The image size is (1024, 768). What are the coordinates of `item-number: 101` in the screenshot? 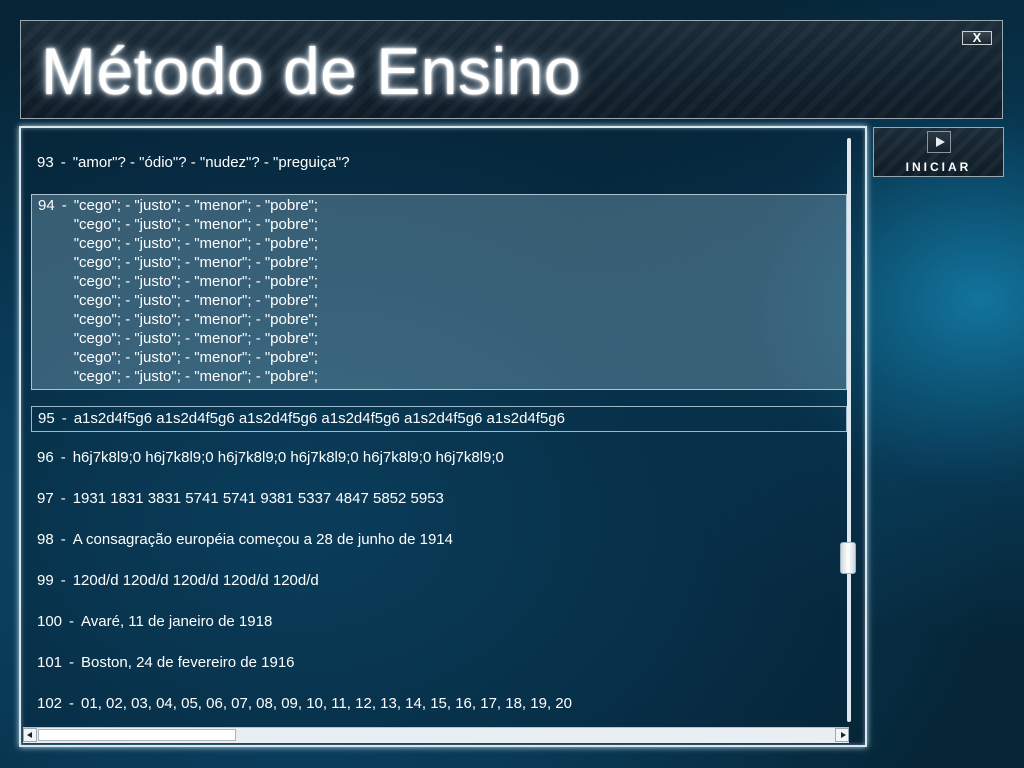 It's located at (50, 662).